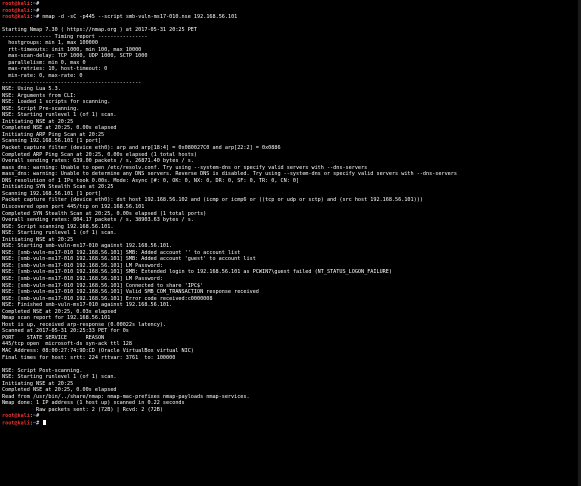 The width and height of the screenshot is (584, 486). Describe the element at coordinates (45, 422) in the screenshot. I see `text-cursor` at that location.